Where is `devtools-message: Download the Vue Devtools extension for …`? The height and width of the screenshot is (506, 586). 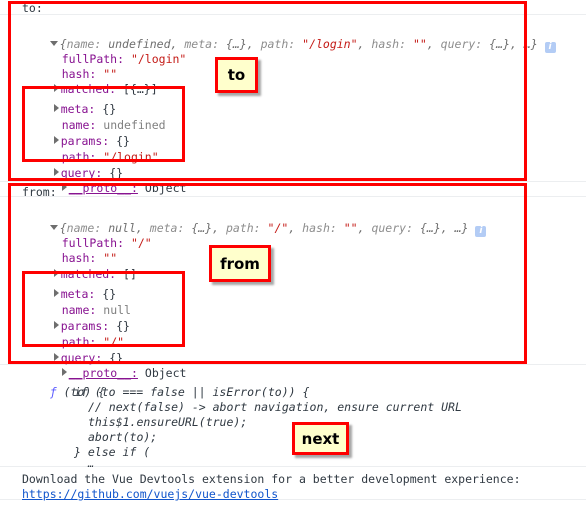 devtools-message: Download the Vue Devtools extension for … is located at coordinates (271, 479).